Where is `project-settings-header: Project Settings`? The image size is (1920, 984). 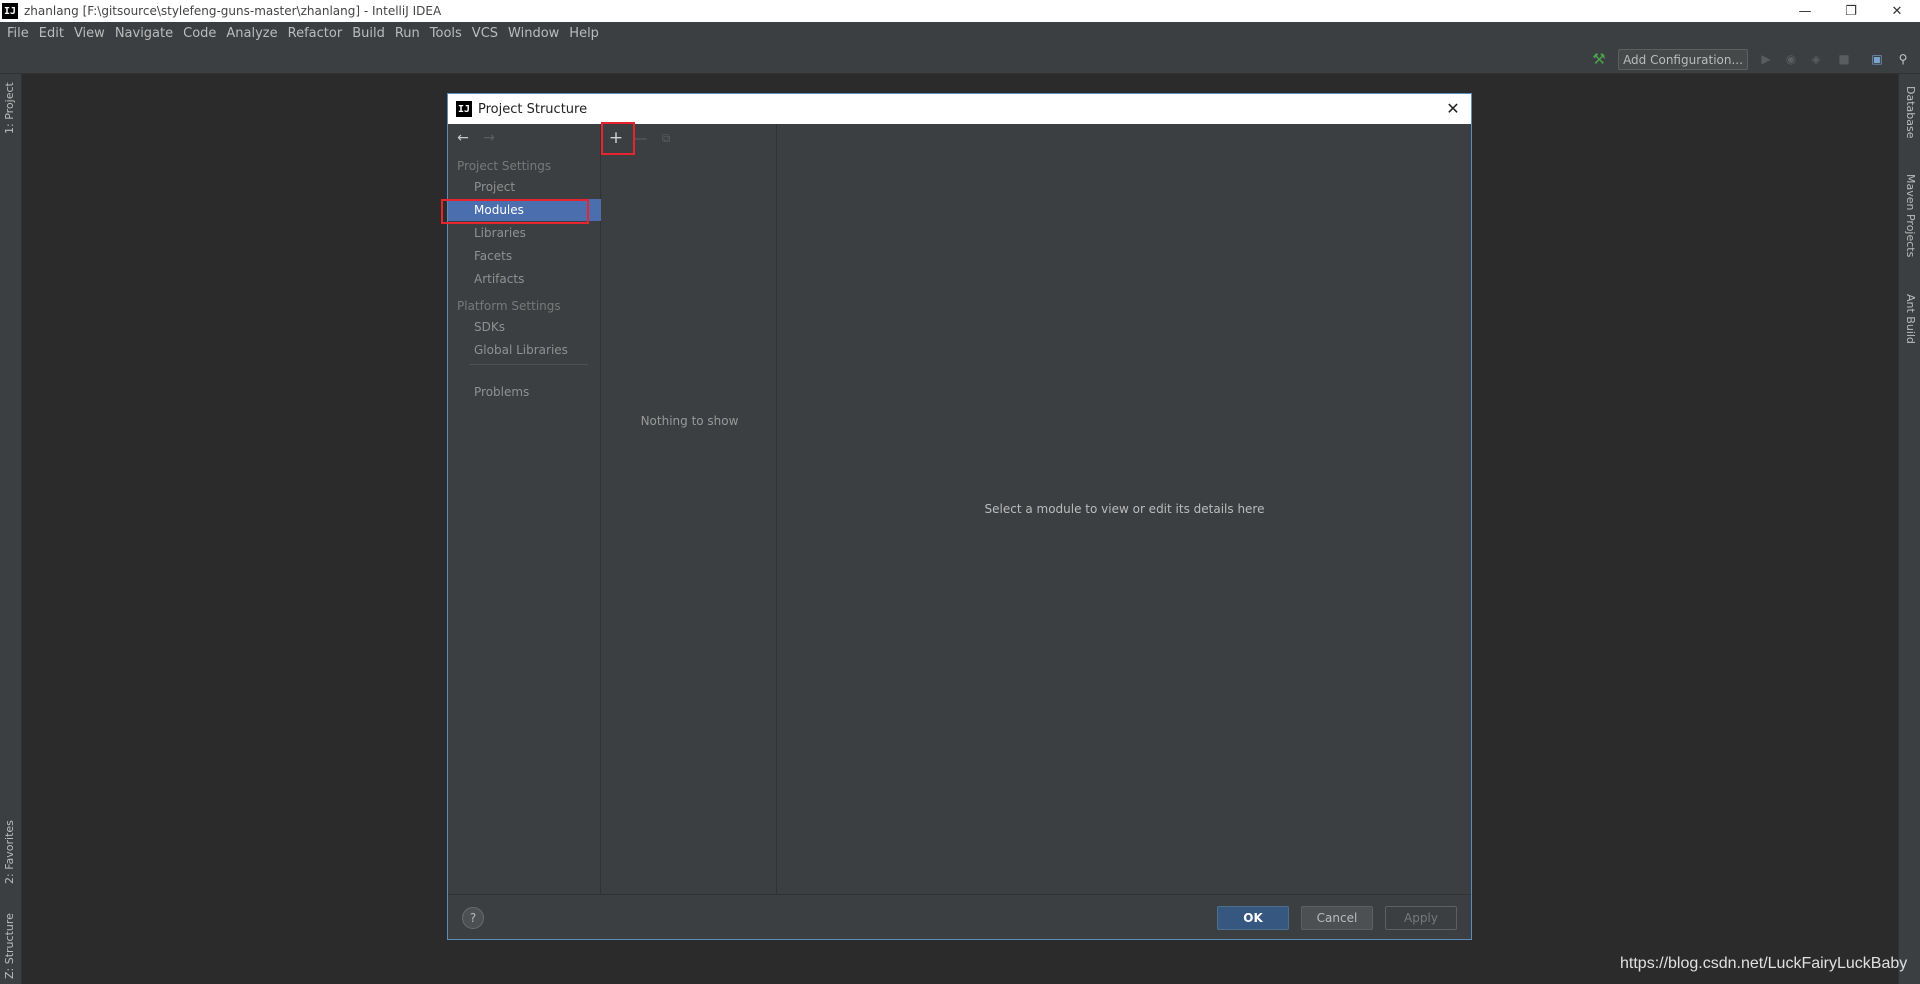
project-settings-header: Project Settings is located at coordinates (504, 166).